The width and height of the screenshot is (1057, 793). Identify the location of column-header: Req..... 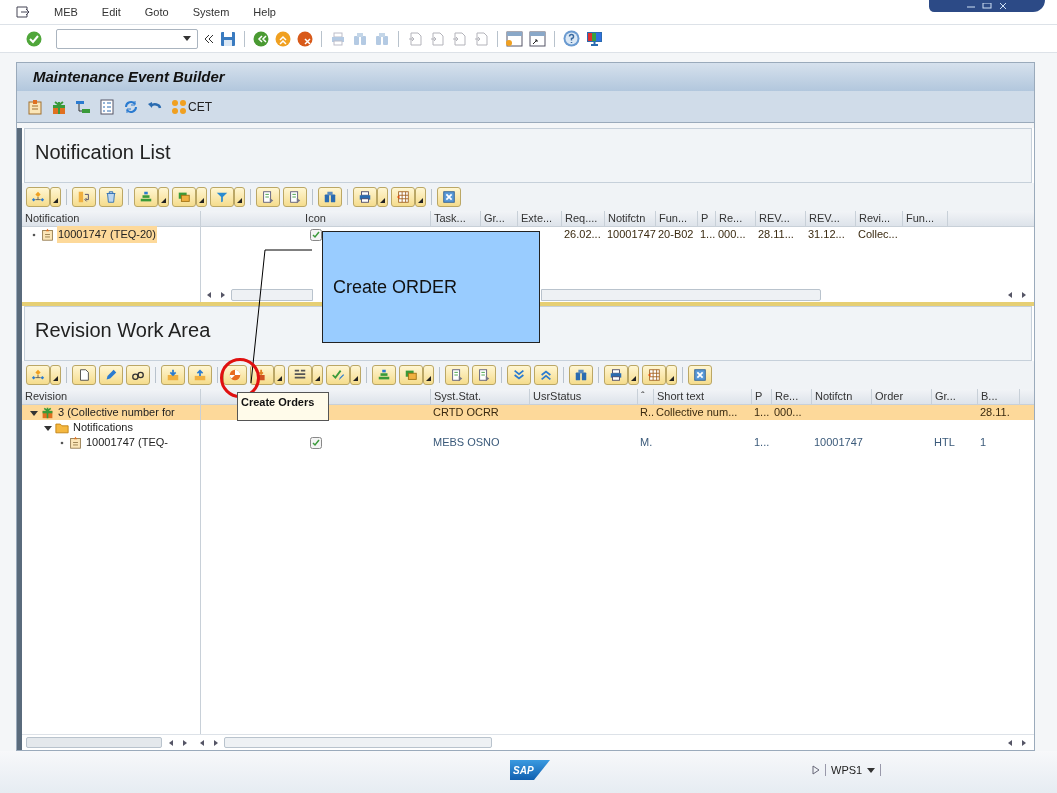
(581, 218).